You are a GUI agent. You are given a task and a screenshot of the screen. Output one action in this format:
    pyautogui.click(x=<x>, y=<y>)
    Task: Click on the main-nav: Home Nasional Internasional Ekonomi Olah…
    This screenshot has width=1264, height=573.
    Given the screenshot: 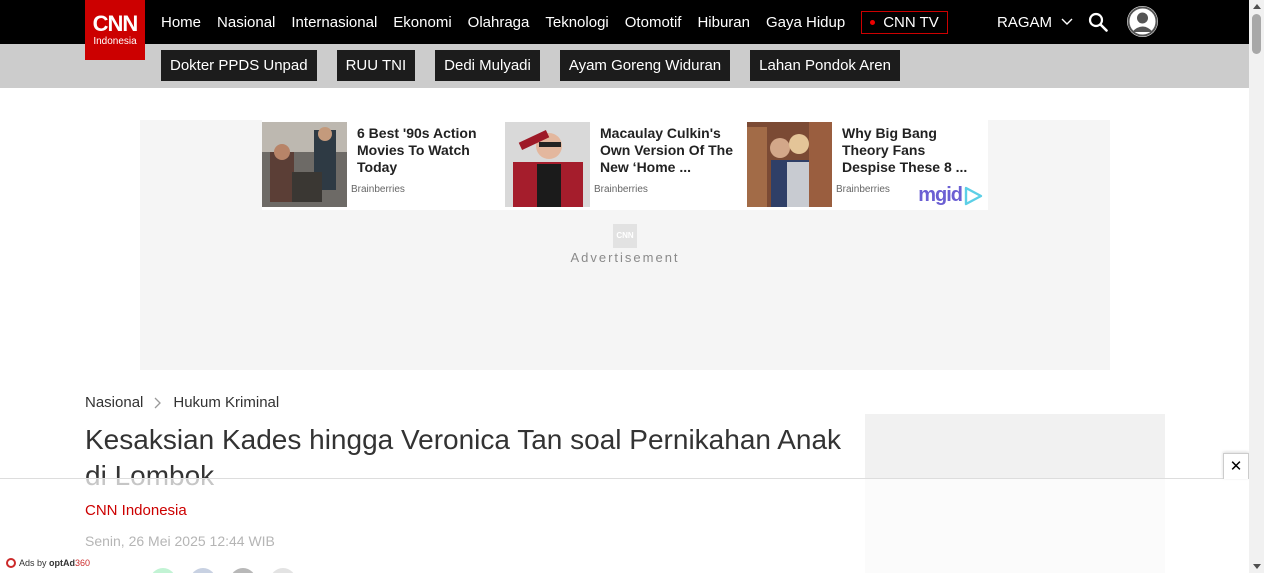 What is the action you would take?
    pyautogui.click(x=554, y=22)
    